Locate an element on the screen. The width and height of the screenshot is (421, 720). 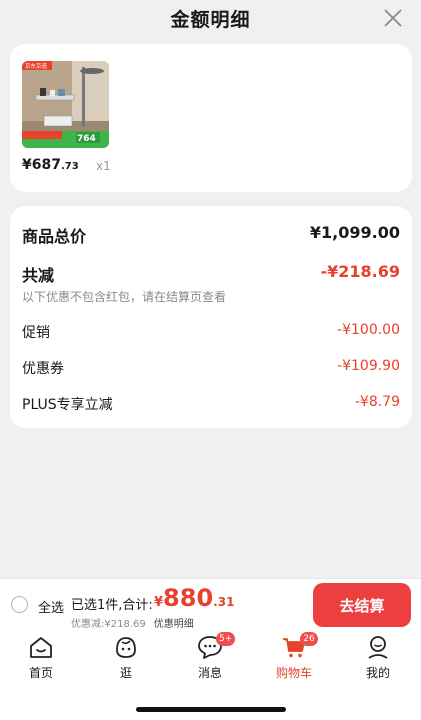
home-icon is located at coordinates (41, 647).